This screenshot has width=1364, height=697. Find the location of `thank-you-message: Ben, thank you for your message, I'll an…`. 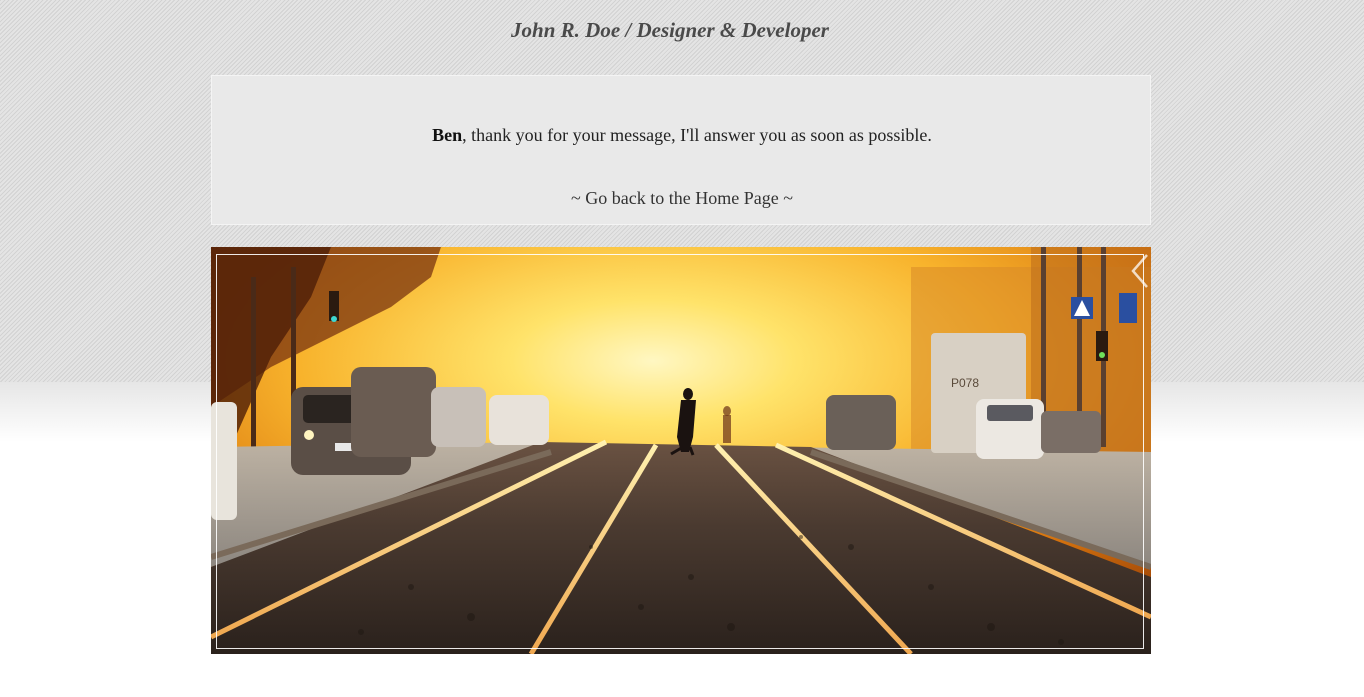

thank-you-message: Ben, thank you for your message, I'll an… is located at coordinates (682, 135).